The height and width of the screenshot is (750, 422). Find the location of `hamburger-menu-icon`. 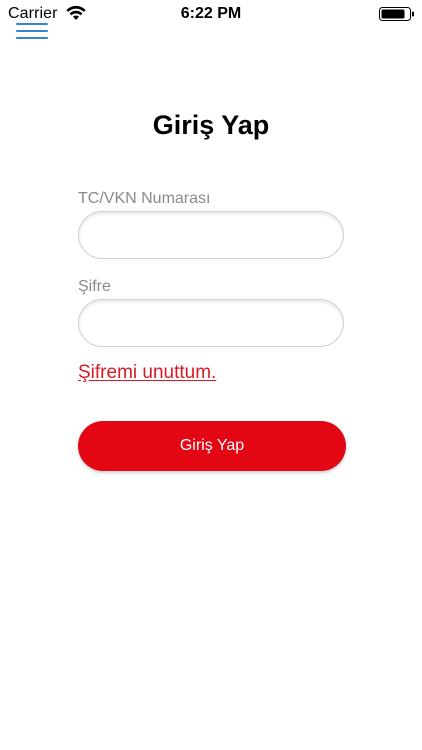

hamburger-menu-icon is located at coordinates (32, 30).